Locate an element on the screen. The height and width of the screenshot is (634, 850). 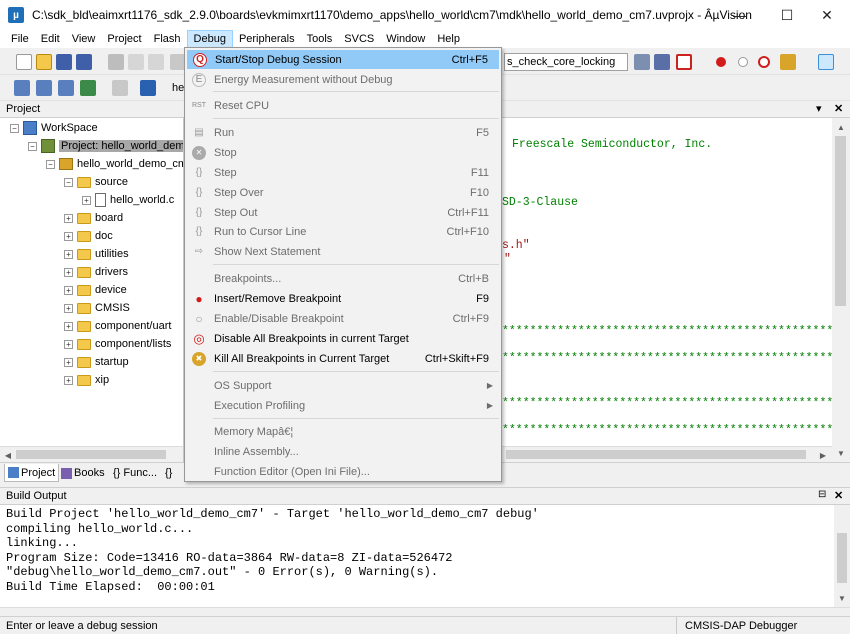
tree-item-component-uart: + component/uart is located at coordinates (117, 326).